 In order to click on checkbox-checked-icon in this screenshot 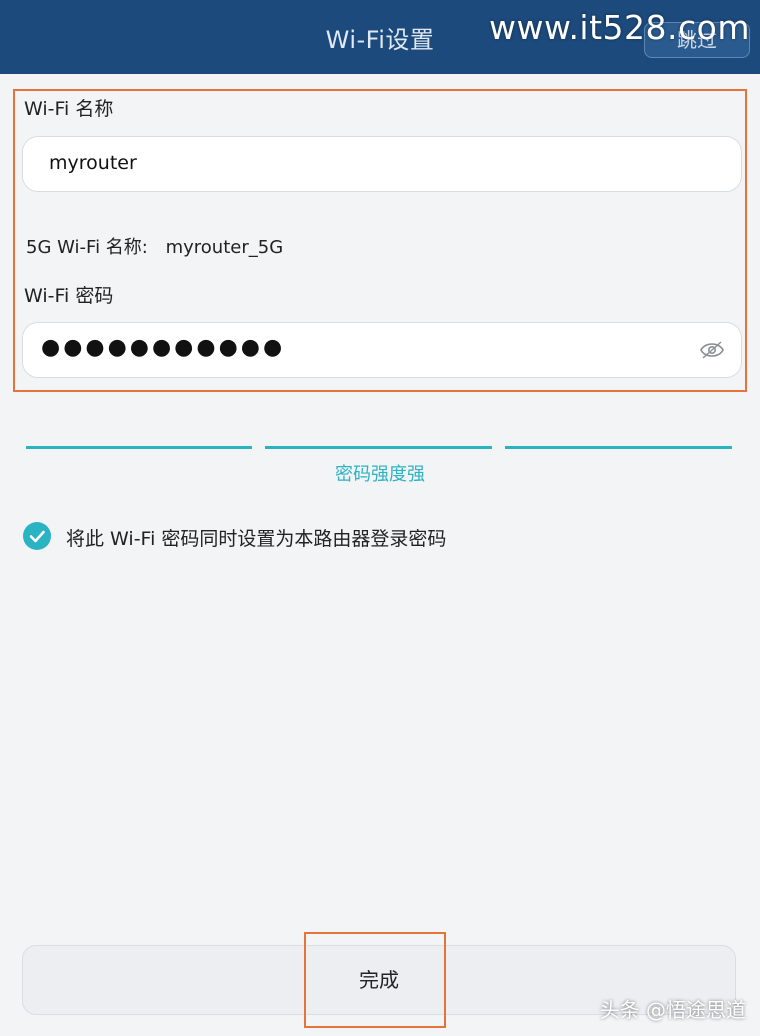, I will do `click(37, 536)`.